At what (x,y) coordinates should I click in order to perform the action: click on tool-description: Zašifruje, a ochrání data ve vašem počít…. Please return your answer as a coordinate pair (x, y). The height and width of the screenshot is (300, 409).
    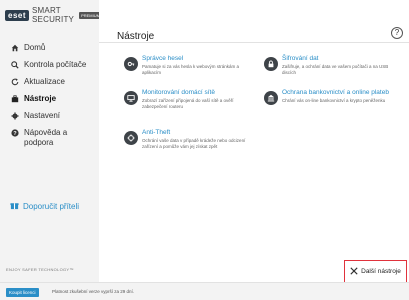
    Looking at the image, I should click on (335, 69).